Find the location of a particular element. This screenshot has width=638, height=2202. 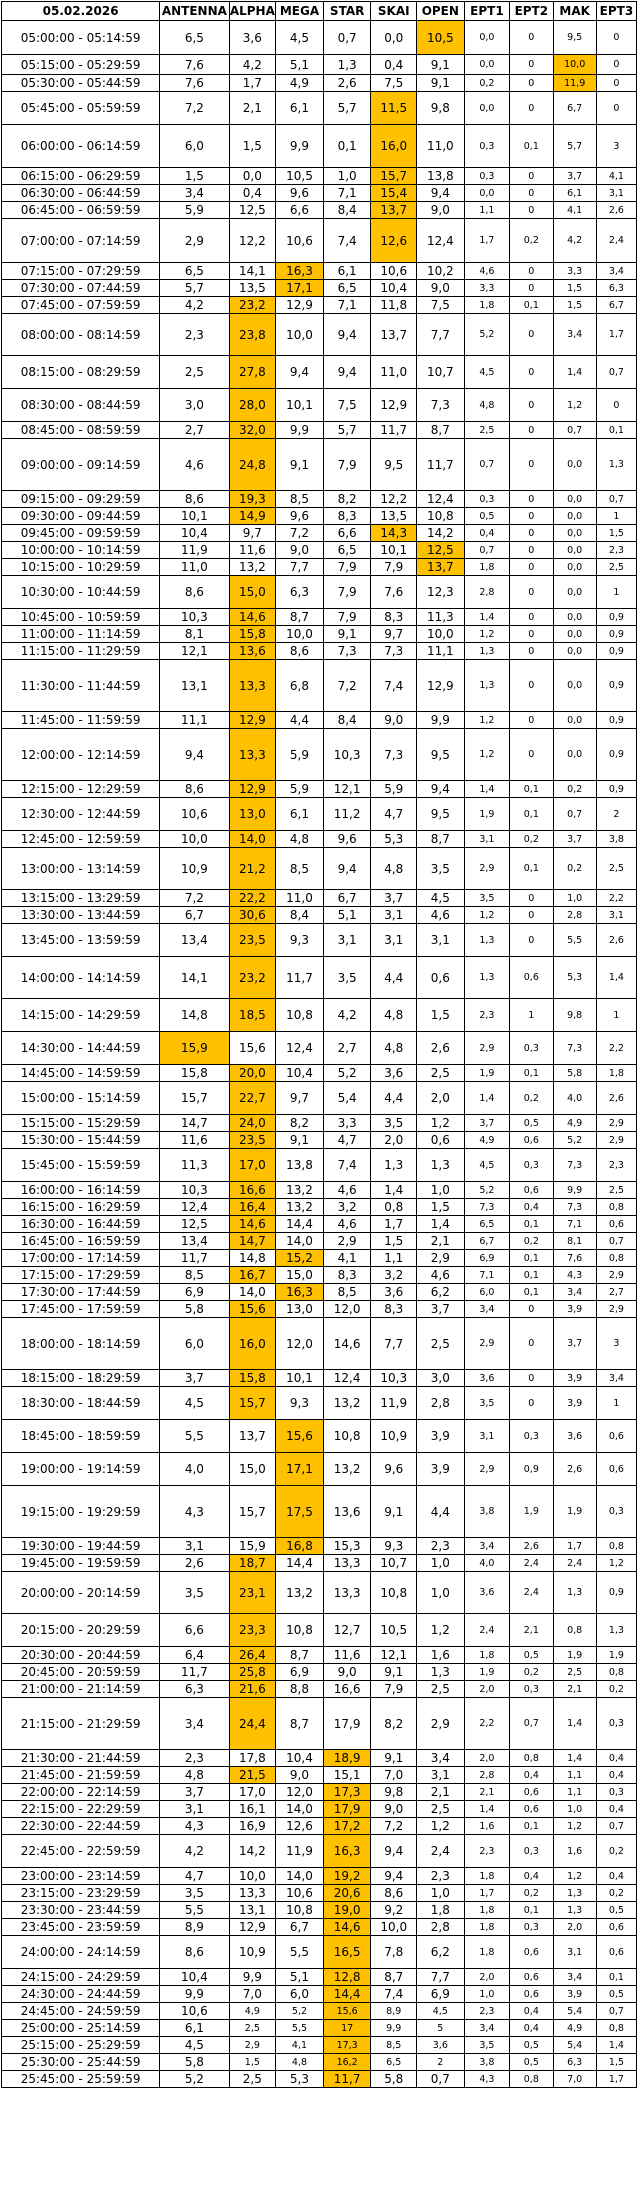

rating-cell: 11,1 is located at coordinates (194, 720).